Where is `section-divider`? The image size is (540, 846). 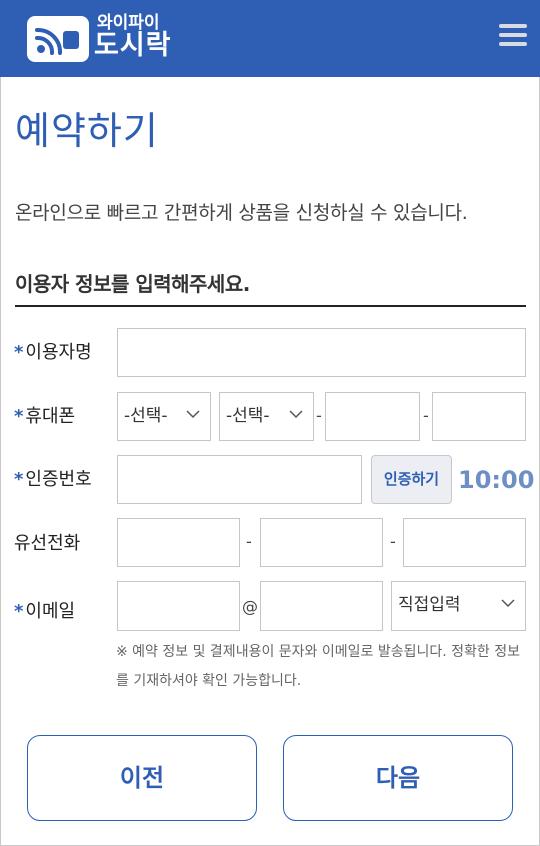 section-divider is located at coordinates (270, 306).